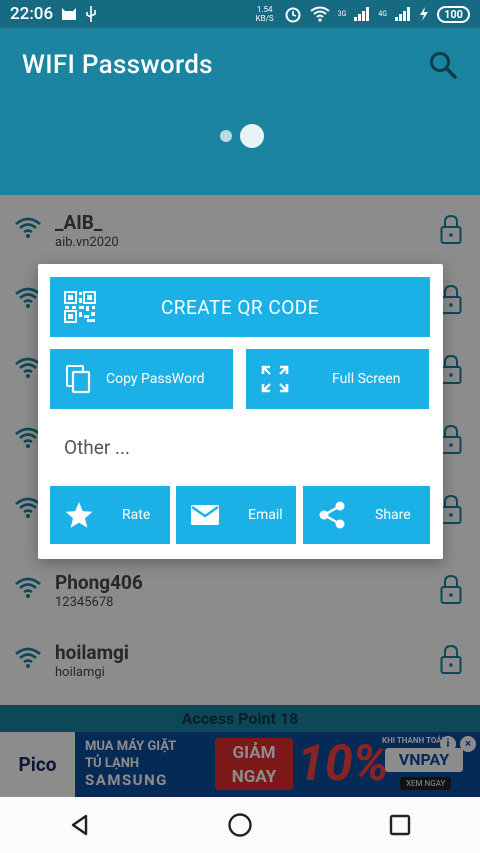 The image size is (480, 853). I want to click on email-label: Email, so click(265, 515).